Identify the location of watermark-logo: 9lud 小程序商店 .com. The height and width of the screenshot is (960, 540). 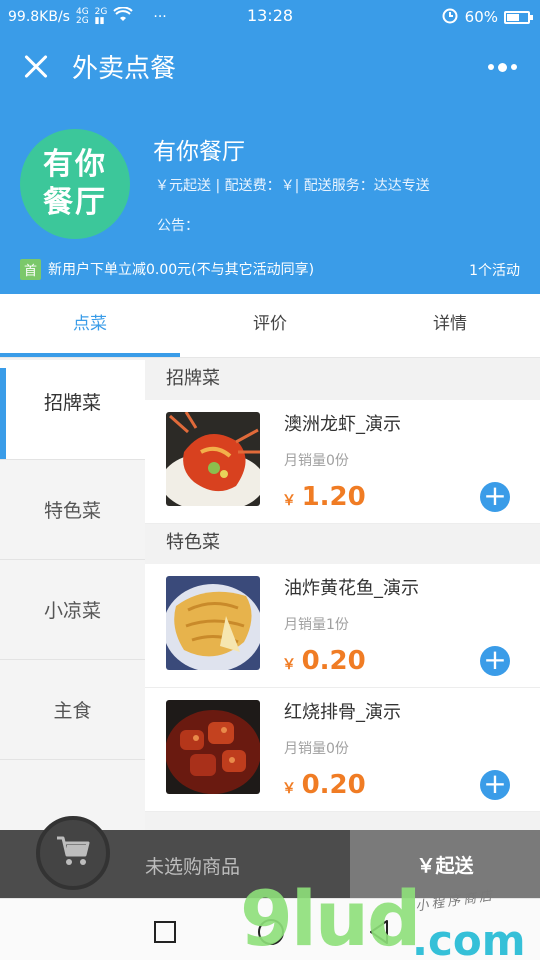
(390, 919).